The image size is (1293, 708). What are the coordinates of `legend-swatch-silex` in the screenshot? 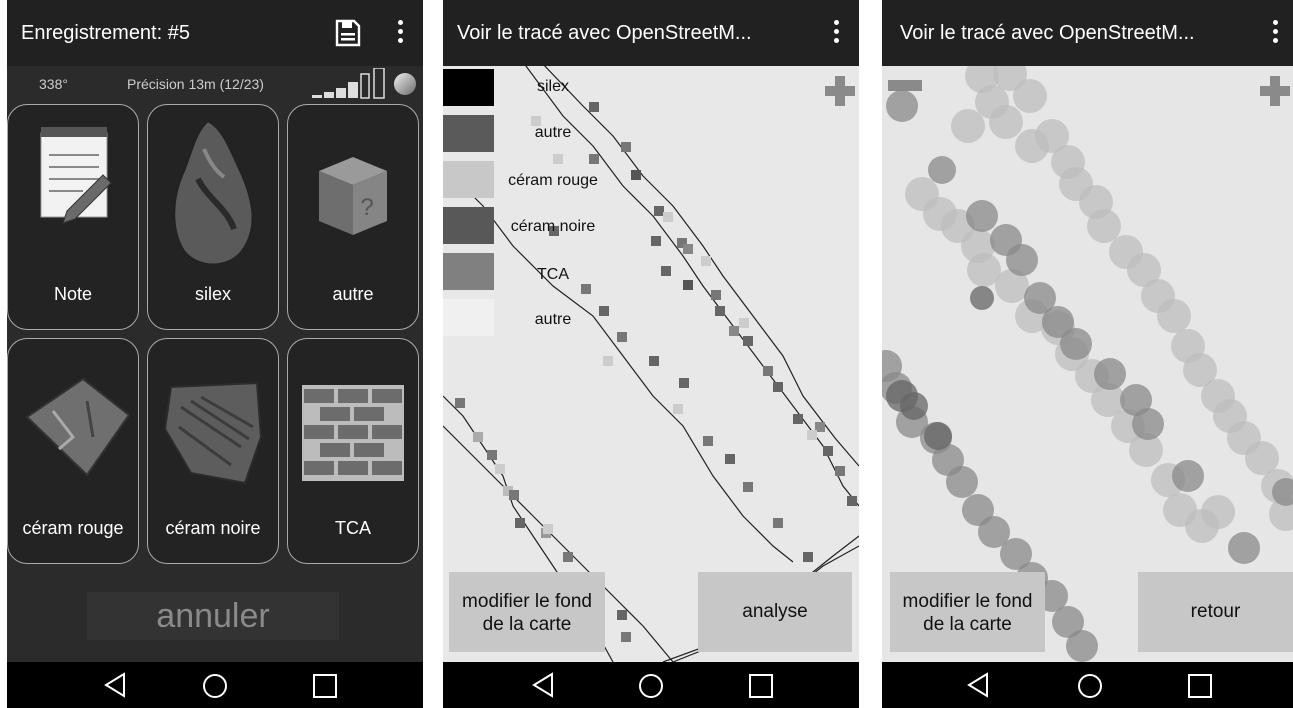 It's located at (468, 87).